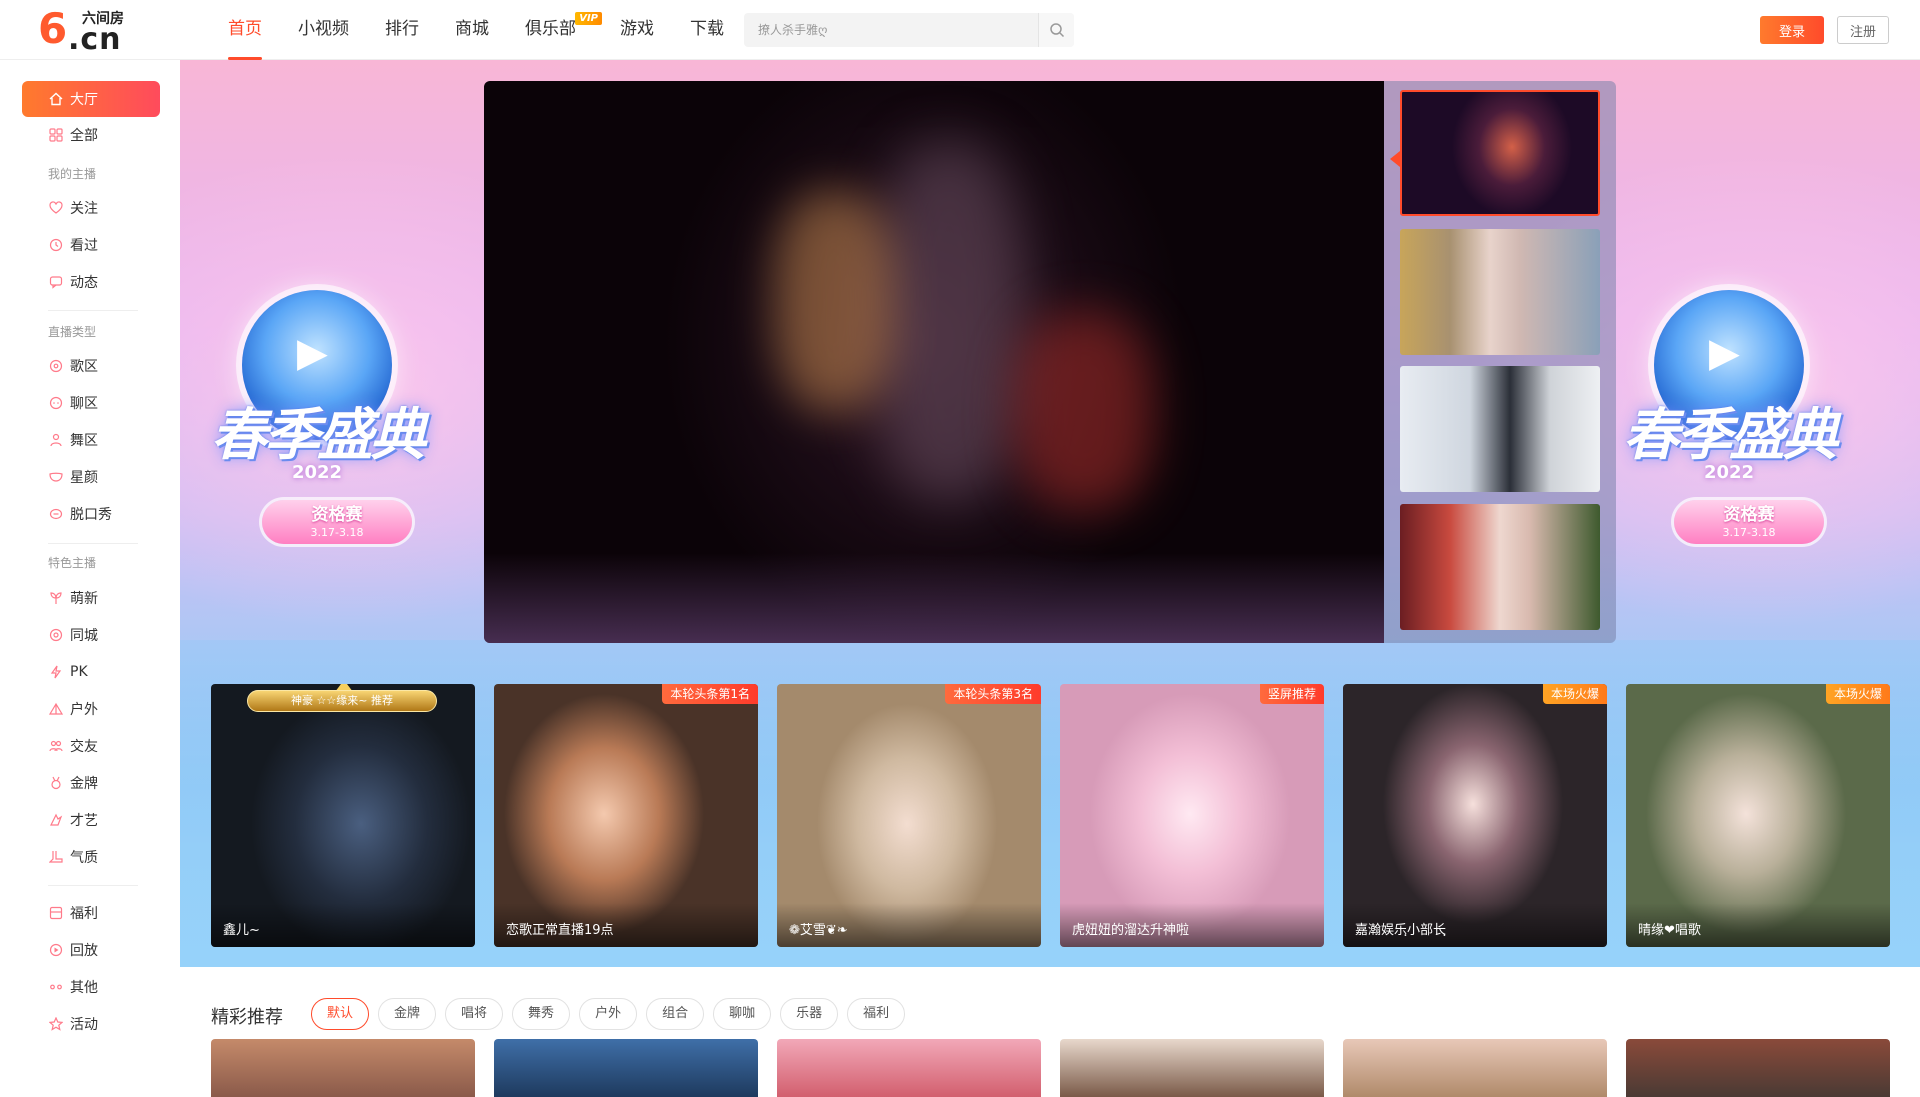  What do you see at coordinates (1863, 30) in the screenshot?
I see `register-button: 注册` at bounding box center [1863, 30].